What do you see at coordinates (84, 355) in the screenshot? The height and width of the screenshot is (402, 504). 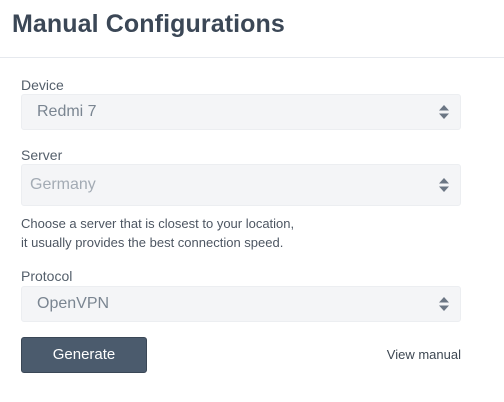 I see `generate-button: Generate` at bounding box center [84, 355].